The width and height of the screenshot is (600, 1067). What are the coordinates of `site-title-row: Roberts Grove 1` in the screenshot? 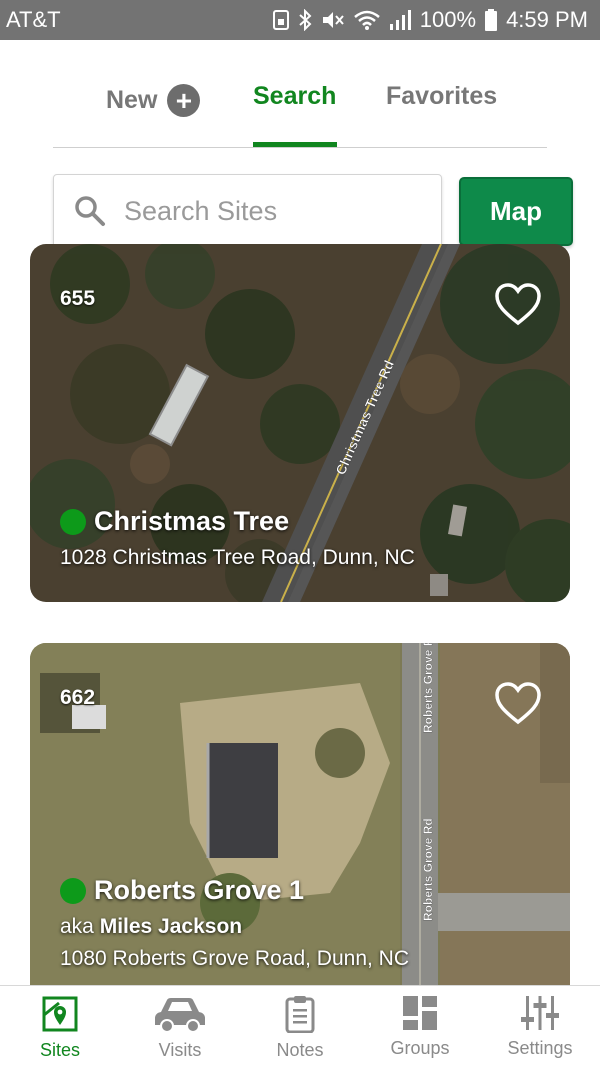 It's located at (182, 890).